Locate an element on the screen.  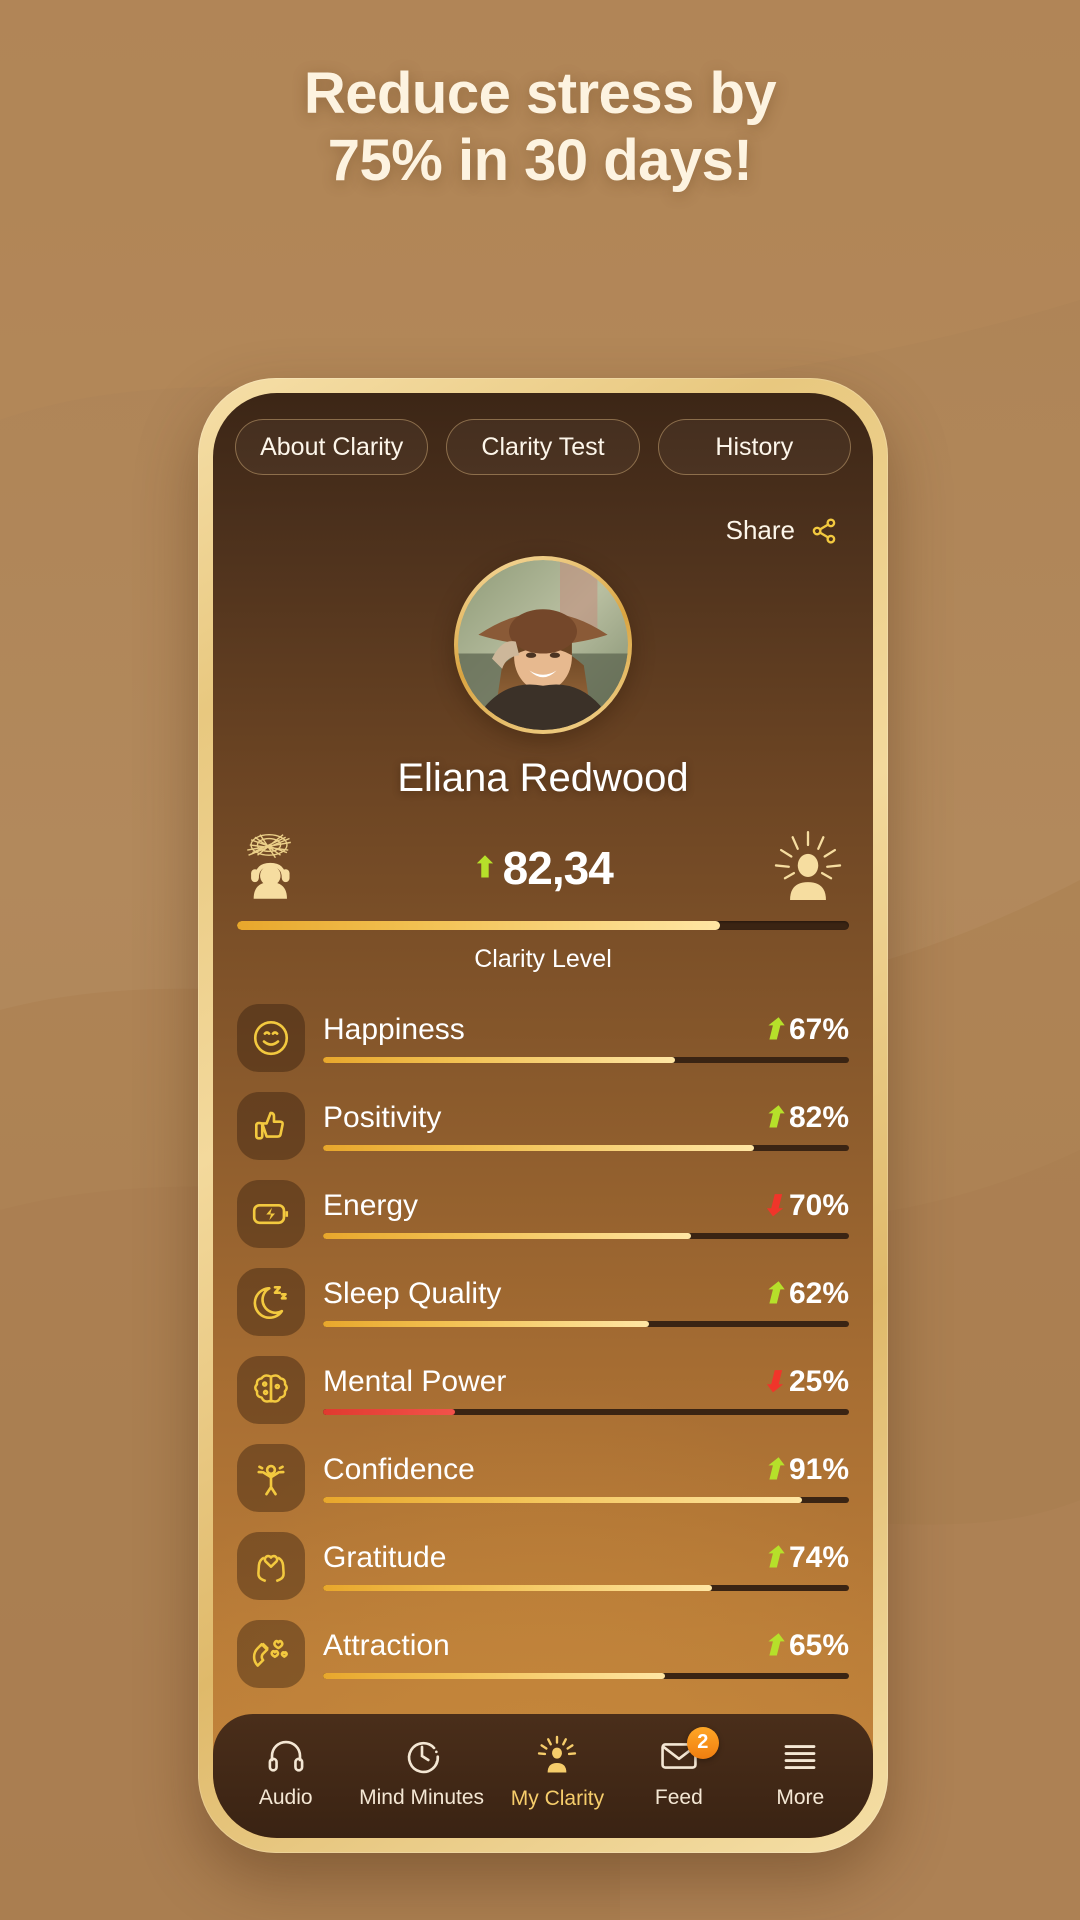
share-button: Share is located at coordinates (543, 518).